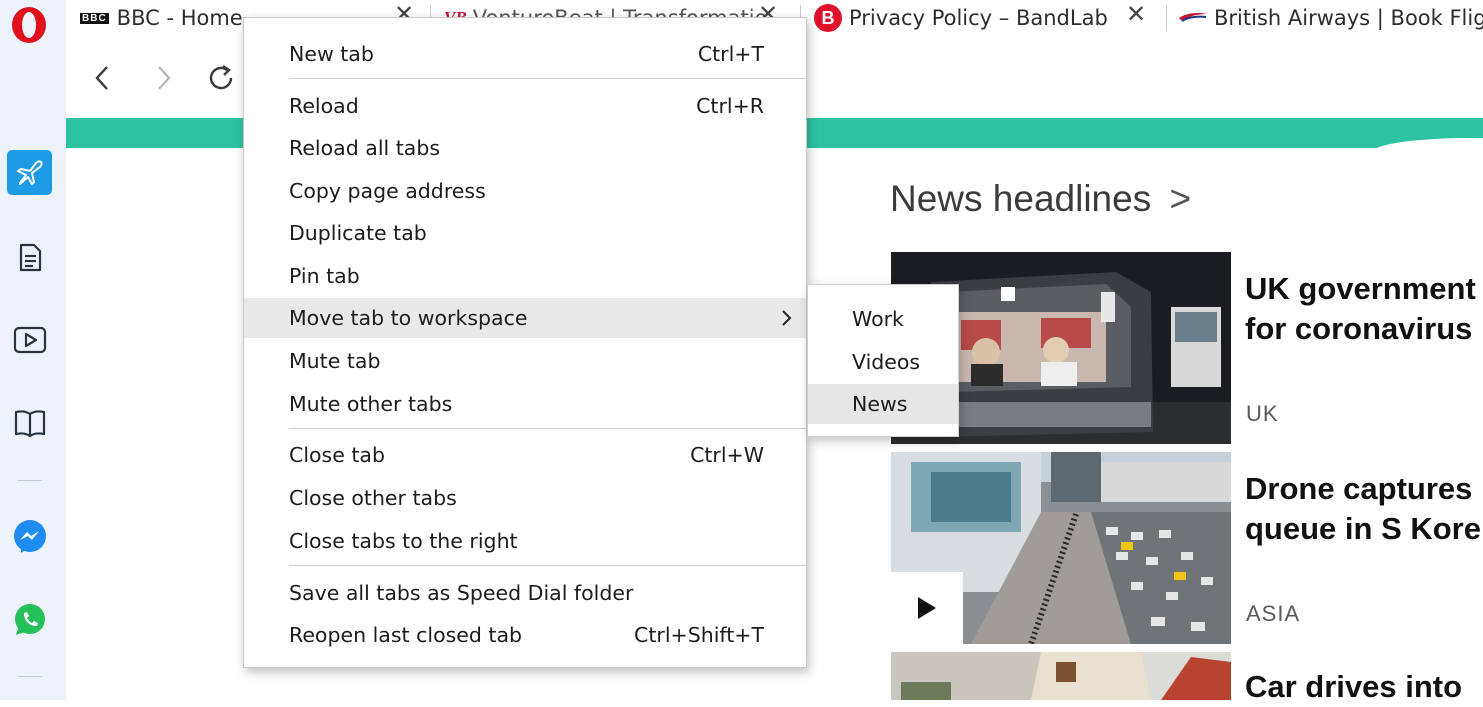 The width and height of the screenshot is (1483, 707). I want to click on menu-item-mute-tab: Mute tab, so click(525, 361).